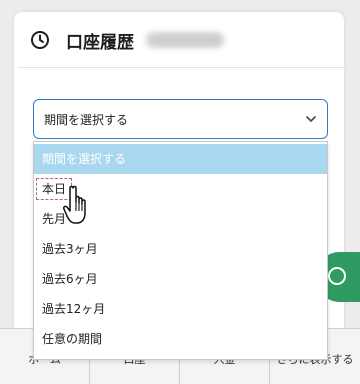 Image resolution: width=360 pixels, height=384 pixels. Describe the element at coordinates (337, 276) in the screenshot. I see `chat-icon` at that location.